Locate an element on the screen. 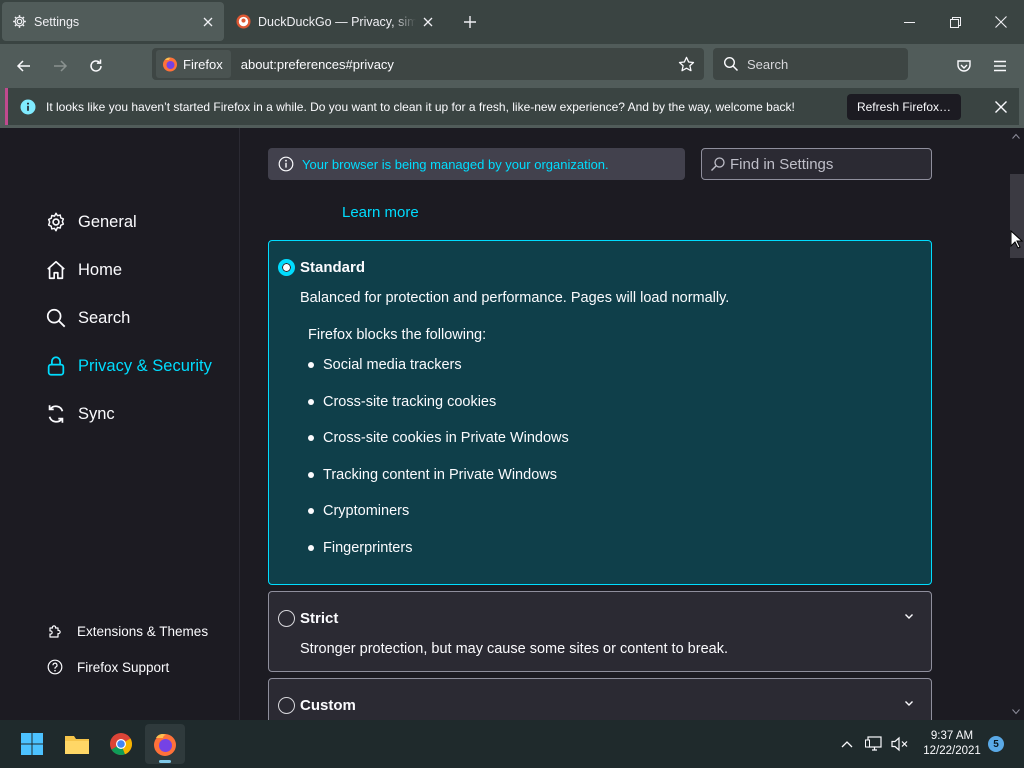  reload-icon is located at coordinates (96, 65).